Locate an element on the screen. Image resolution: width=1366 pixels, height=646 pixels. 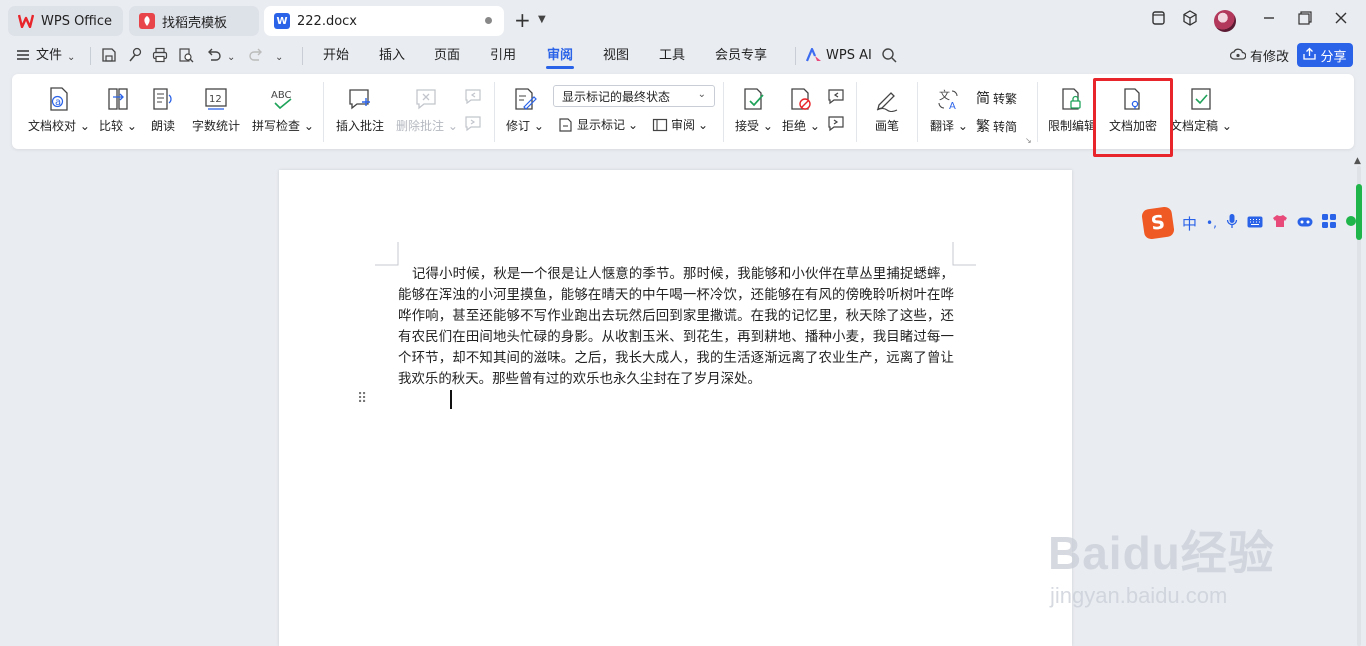
menu-insert: 插入 is located at coordinates (392, 56).